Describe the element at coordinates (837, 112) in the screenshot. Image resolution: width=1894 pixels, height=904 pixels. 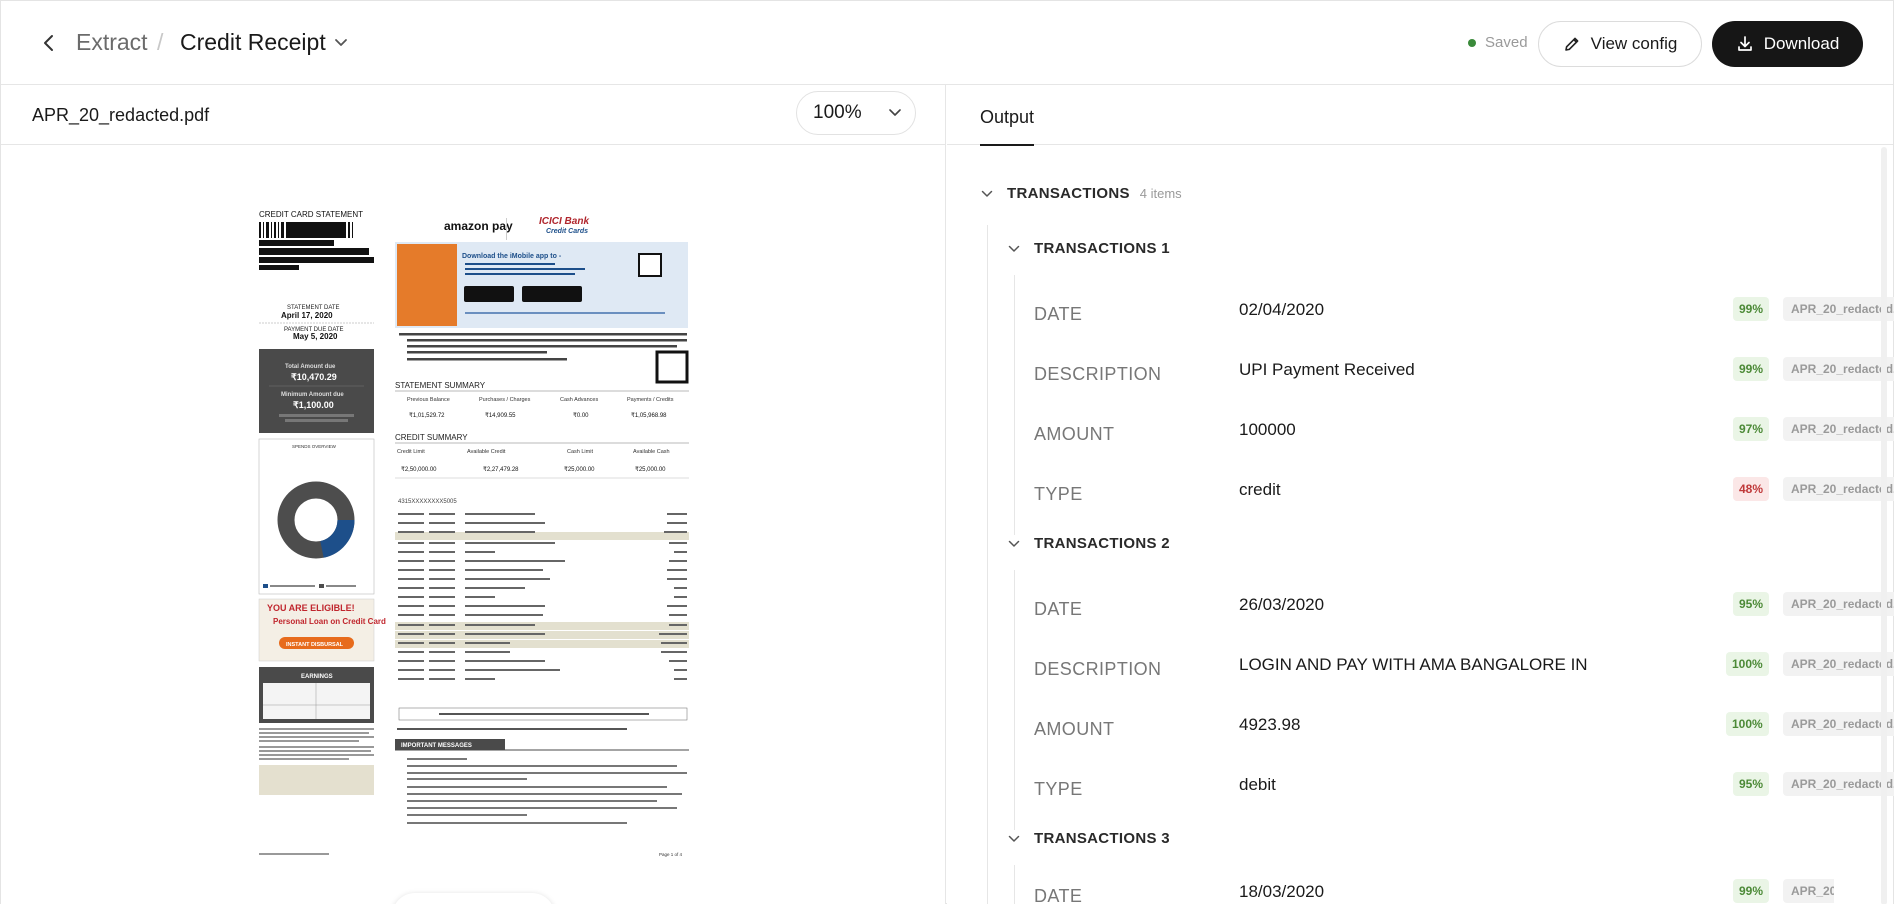
I see `zoom-value: 100%` at that location.